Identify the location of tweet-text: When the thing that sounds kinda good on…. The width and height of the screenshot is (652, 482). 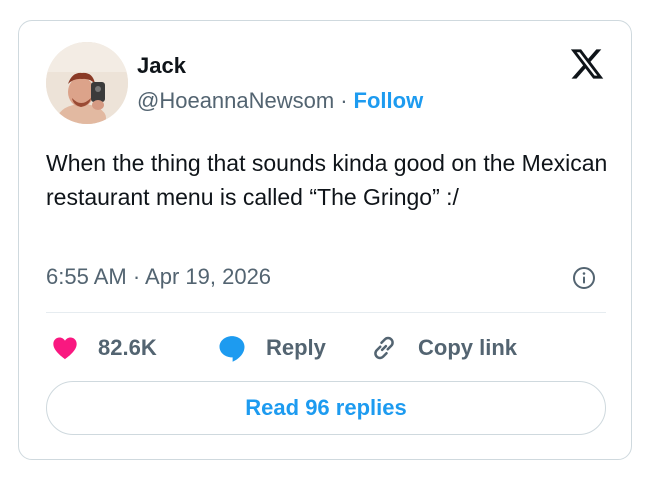
(330, 180).